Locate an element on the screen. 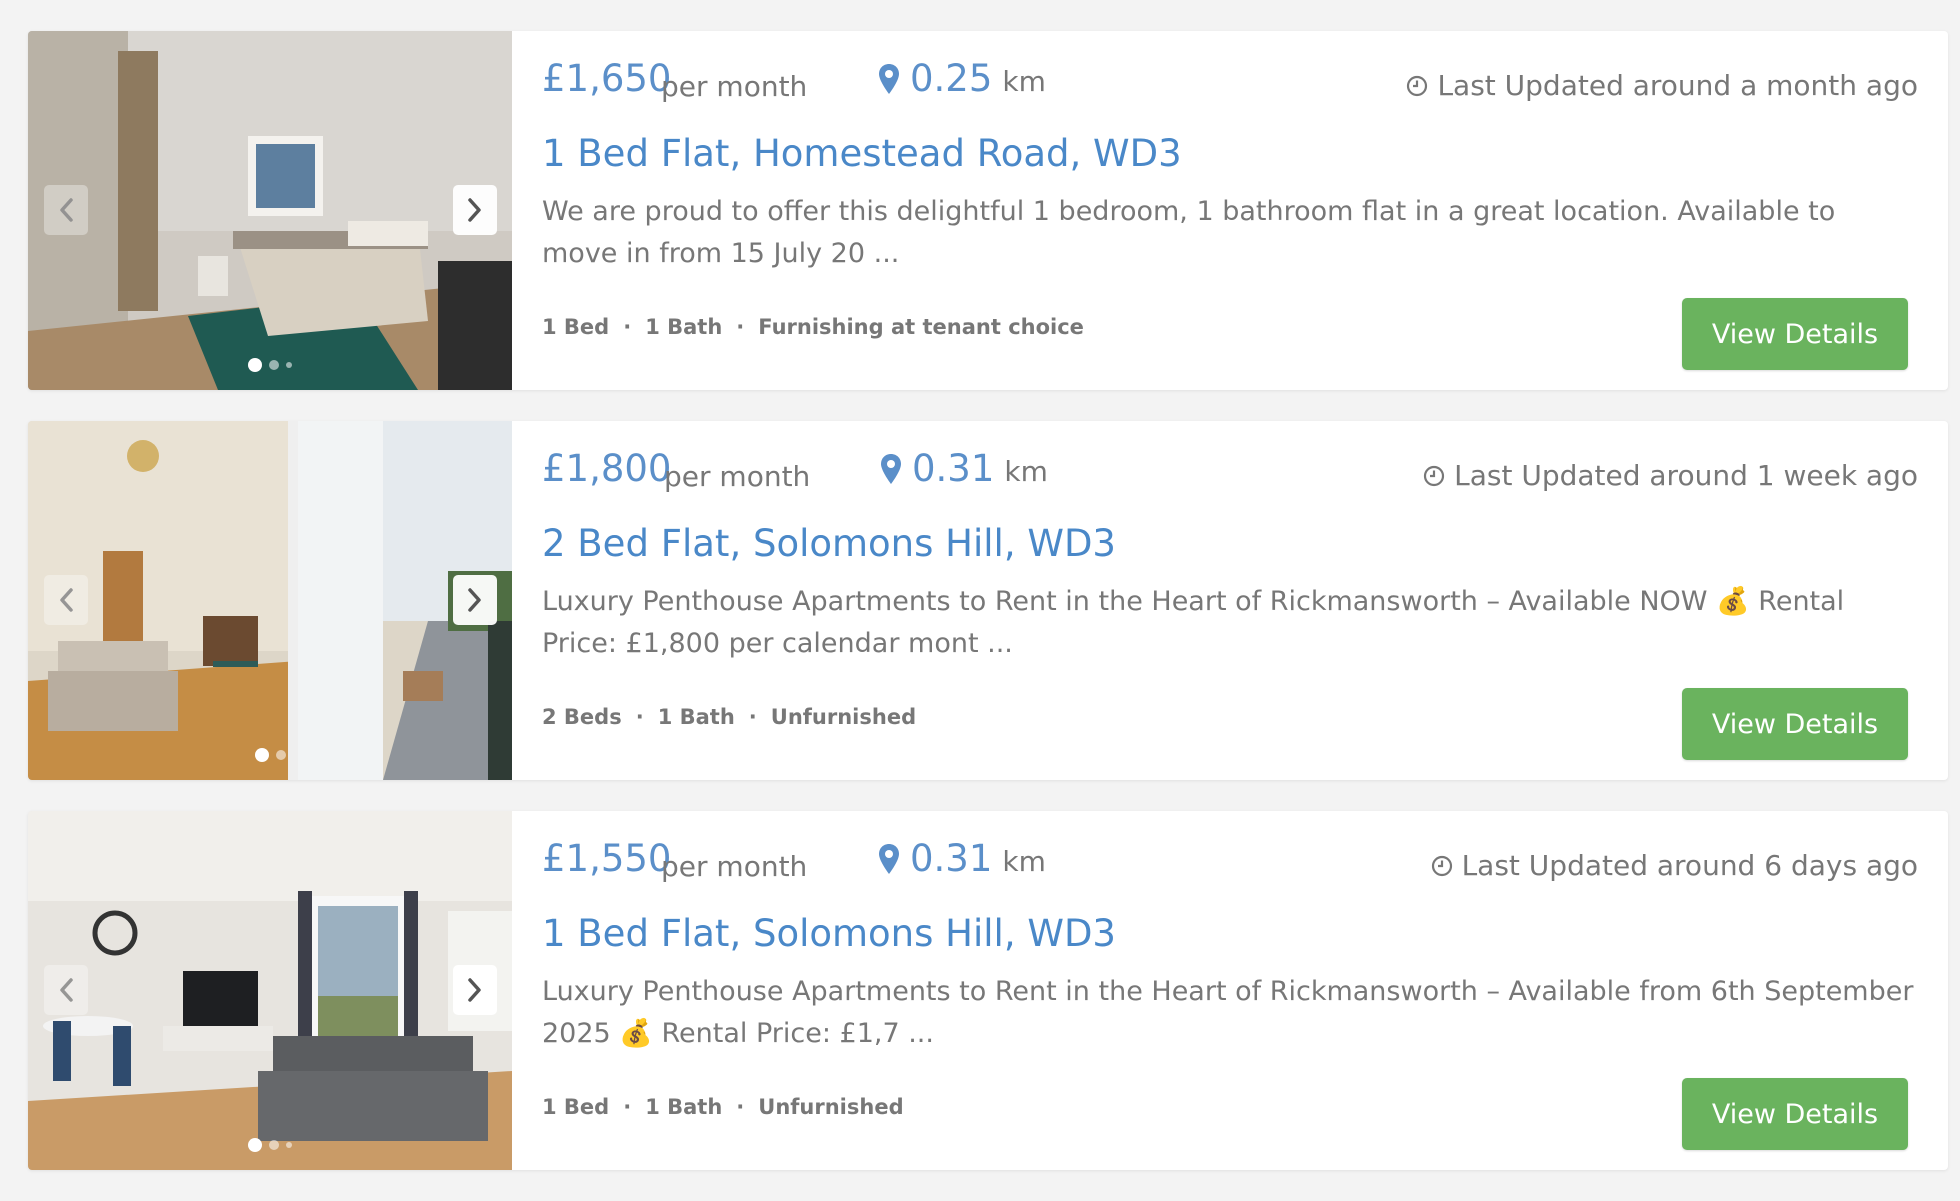  listing-price: £1,650 is located at coordinates (607, 78).